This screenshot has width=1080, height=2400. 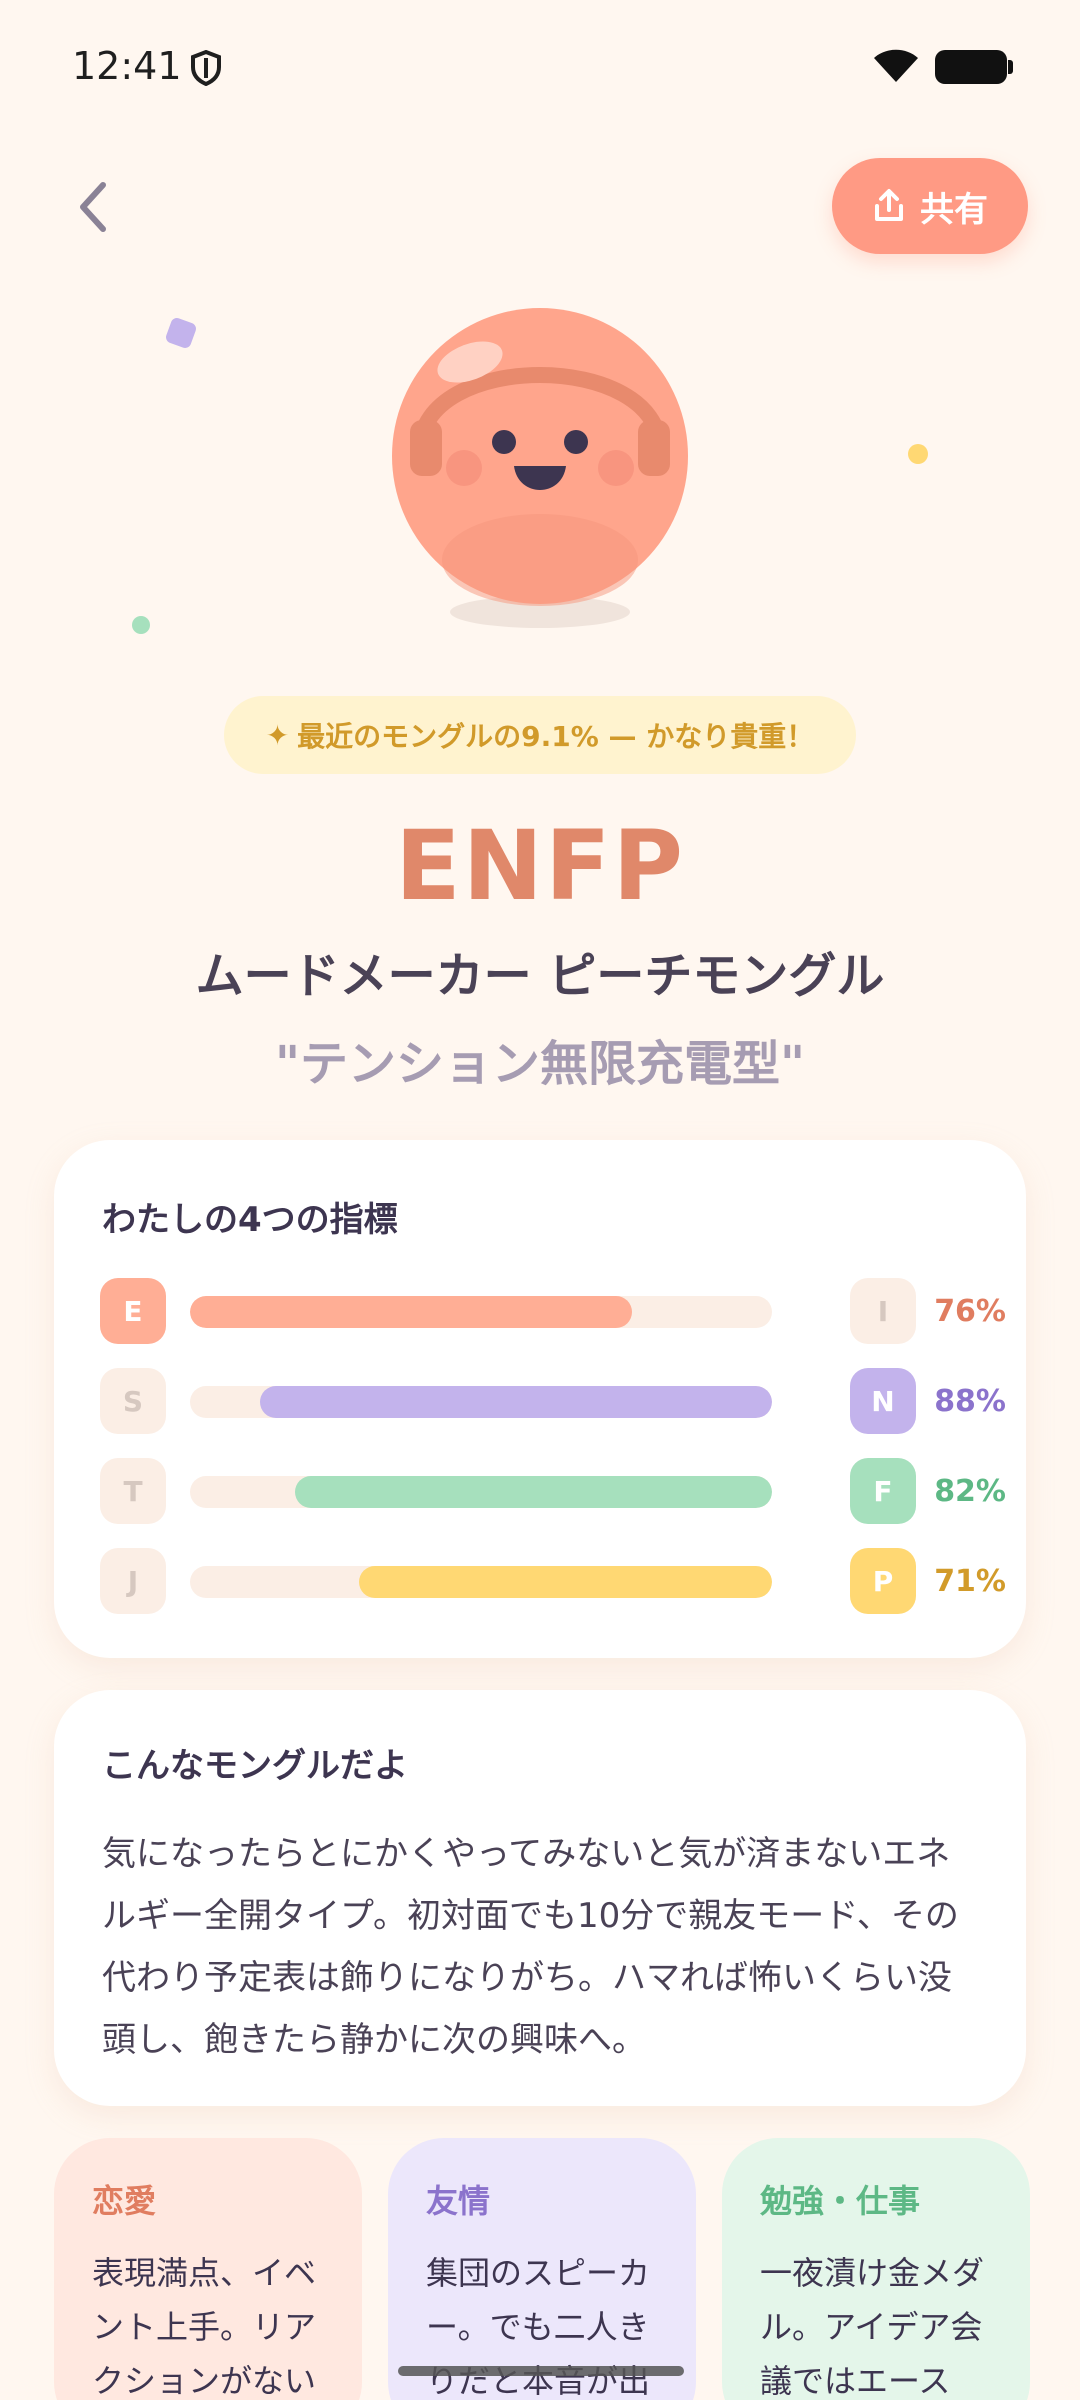 What do you see at coordinates (970, 1581) in the screenshot?
I see `indicator-percent: 71%` at bounding box center [970, 1581].